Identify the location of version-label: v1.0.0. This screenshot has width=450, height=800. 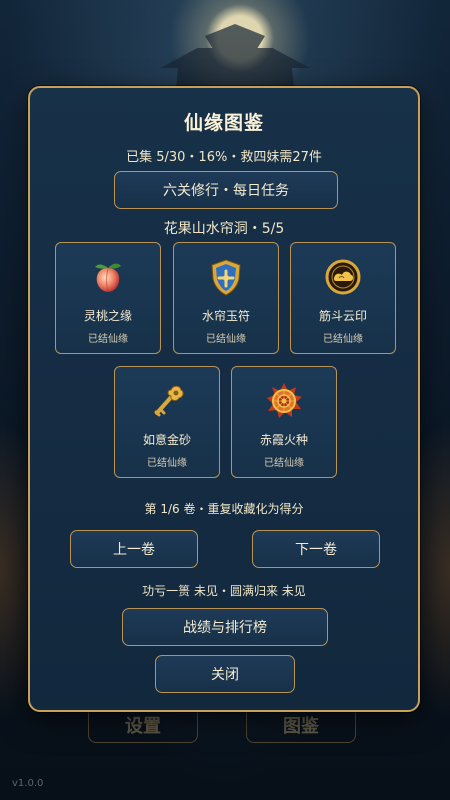
(28, 783).